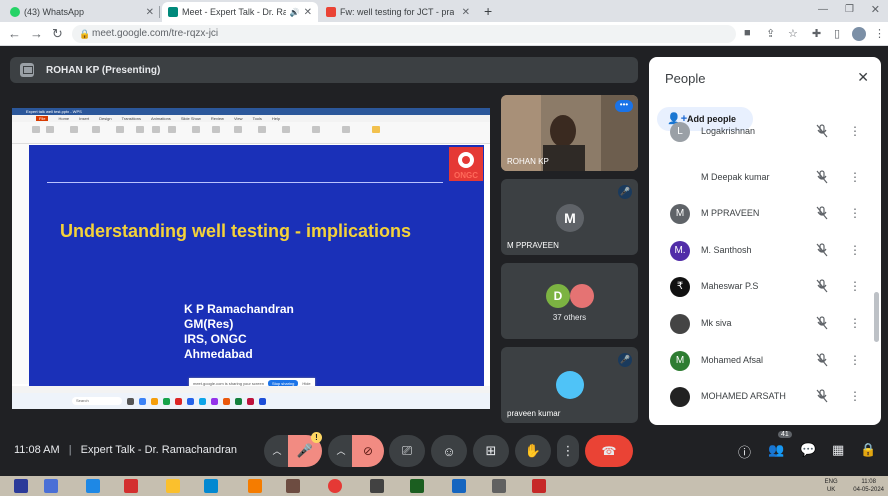 The width and height of the screenshot is (888, 496). I want to click on word-icon, so click(459, 486).